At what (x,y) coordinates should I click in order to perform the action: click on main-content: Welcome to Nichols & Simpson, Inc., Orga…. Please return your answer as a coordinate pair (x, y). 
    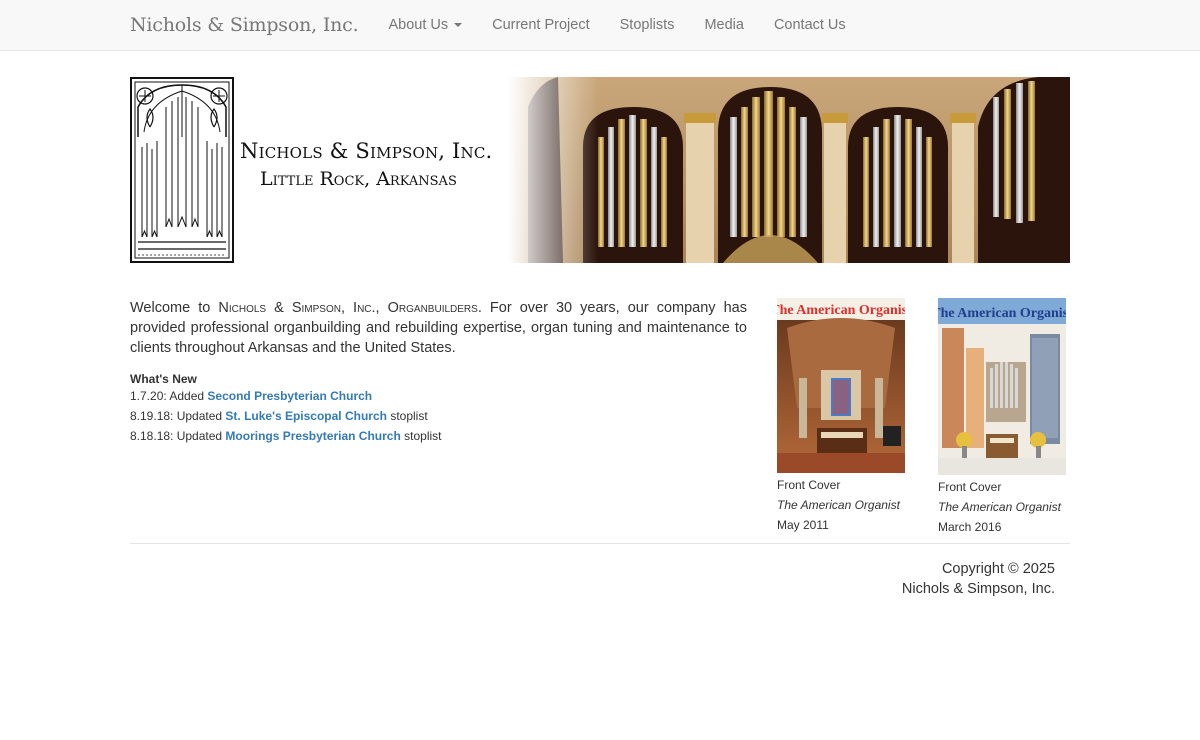
    Looking at the image, I should click on (438, 372).